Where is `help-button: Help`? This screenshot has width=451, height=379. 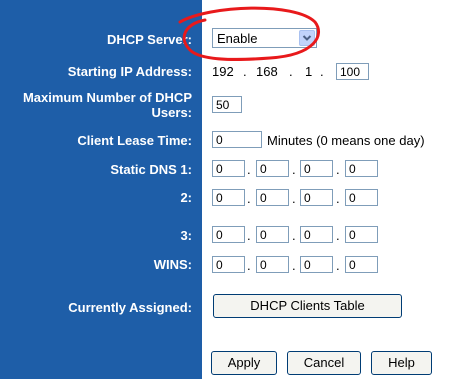
help-button: Help is located at coordinates (401, 363).